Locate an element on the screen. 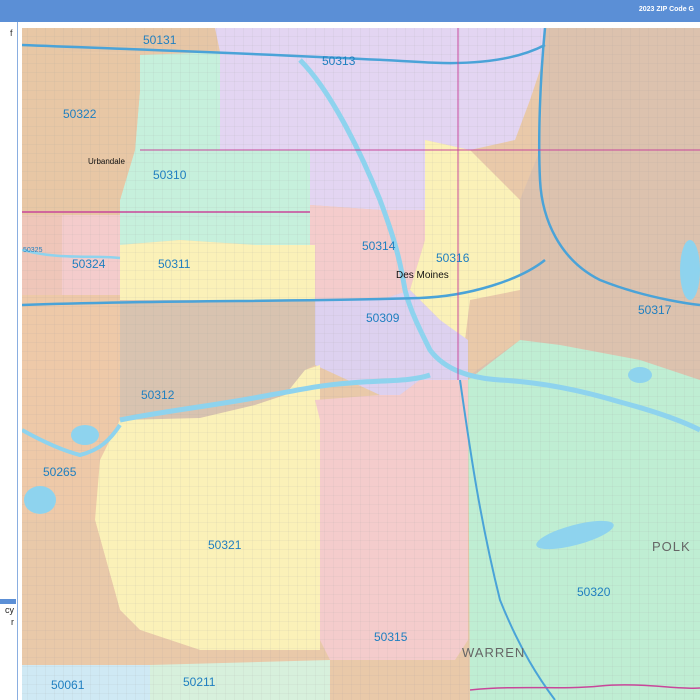 The width and height of the screenshot is (700, 700). zip-label-50061: 50061 is located at coordinates (68, 685).